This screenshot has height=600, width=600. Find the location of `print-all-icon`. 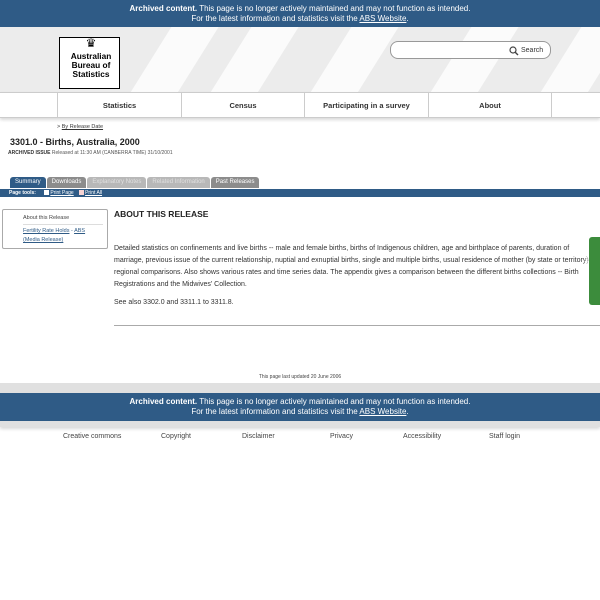

print-all-icon is located at coordinates (82, 193).